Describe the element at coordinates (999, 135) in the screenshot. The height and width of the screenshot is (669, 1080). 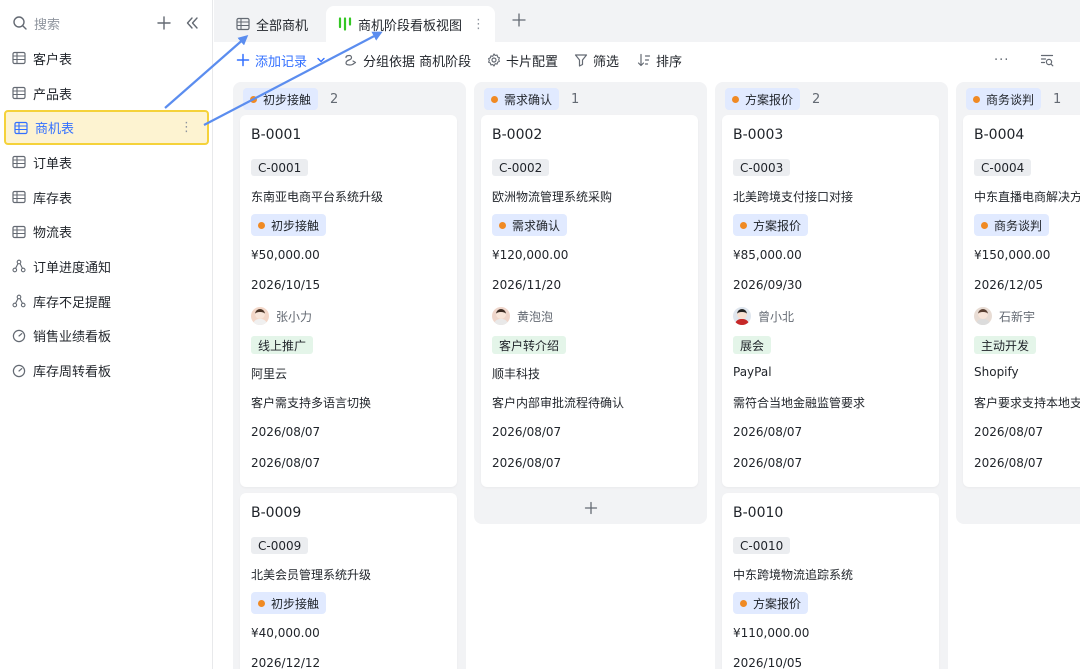
I see `card-title: B-0004` at that location.